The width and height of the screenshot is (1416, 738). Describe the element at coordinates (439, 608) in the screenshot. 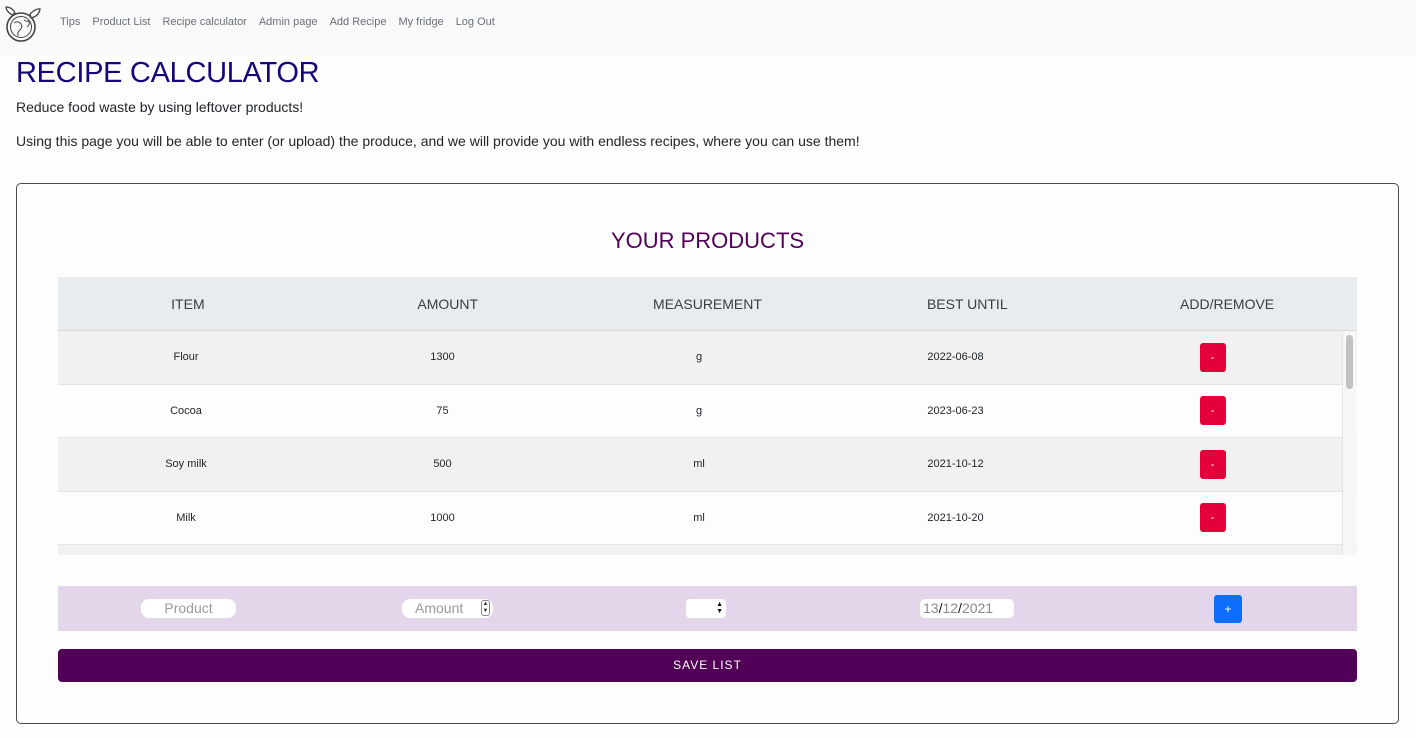

I see `amount-placeholder: Amount` at that location.